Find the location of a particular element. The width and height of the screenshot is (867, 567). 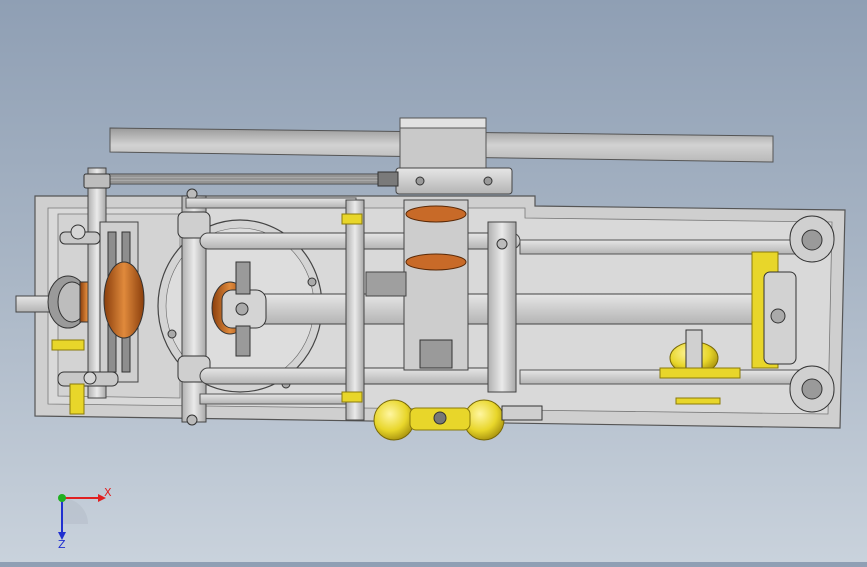

axis-triad-graphic: X Z is located at coordinates (85, 518).